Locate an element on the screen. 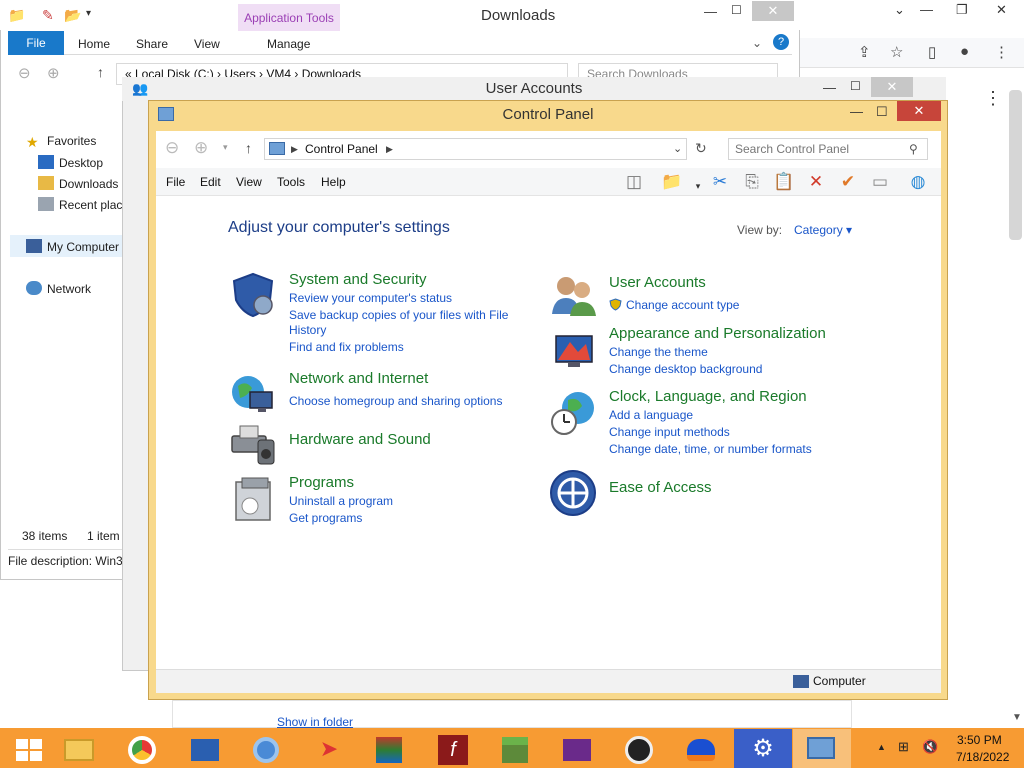 The image size is (1024, 768). nav-desktop: Desktop is located at coordinates (70, 162).